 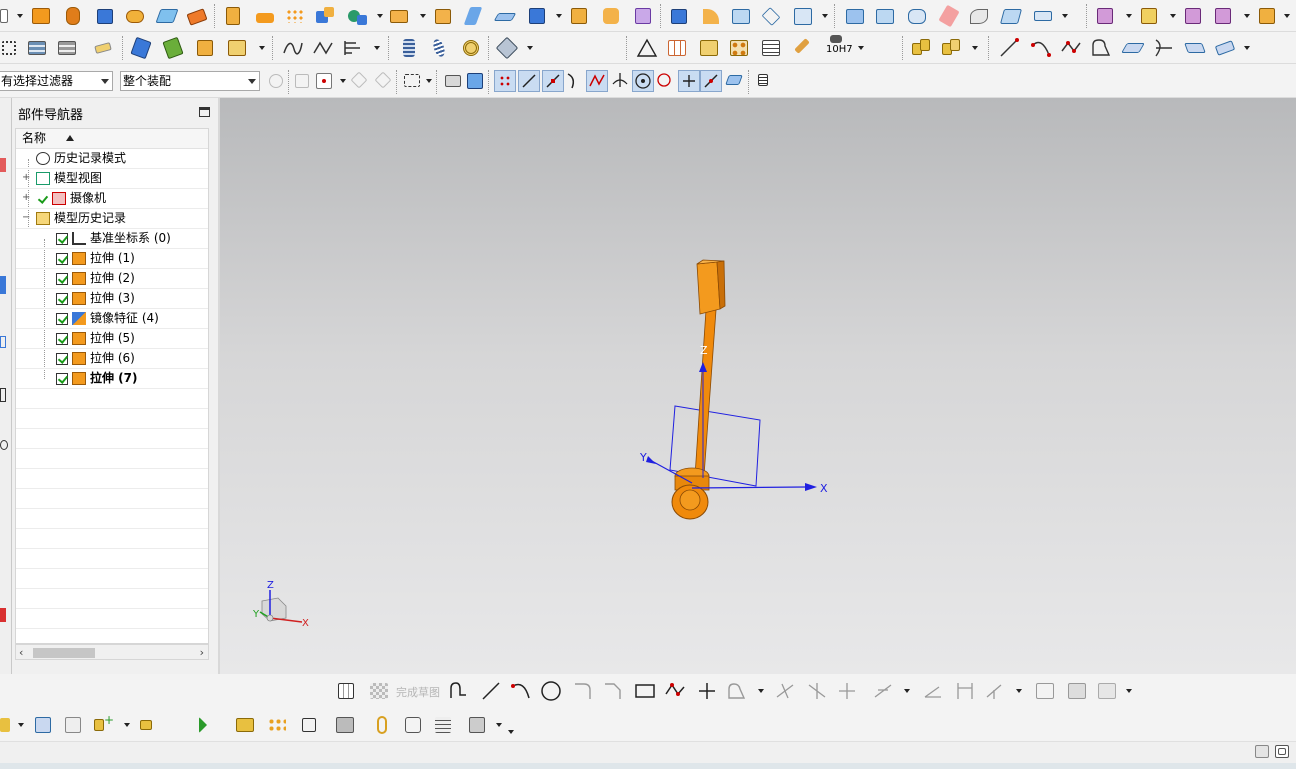 What do you see at coordinates (711, 16) in the screenshot?
I see `through-curves-icon` at bounding box center [711, 16].